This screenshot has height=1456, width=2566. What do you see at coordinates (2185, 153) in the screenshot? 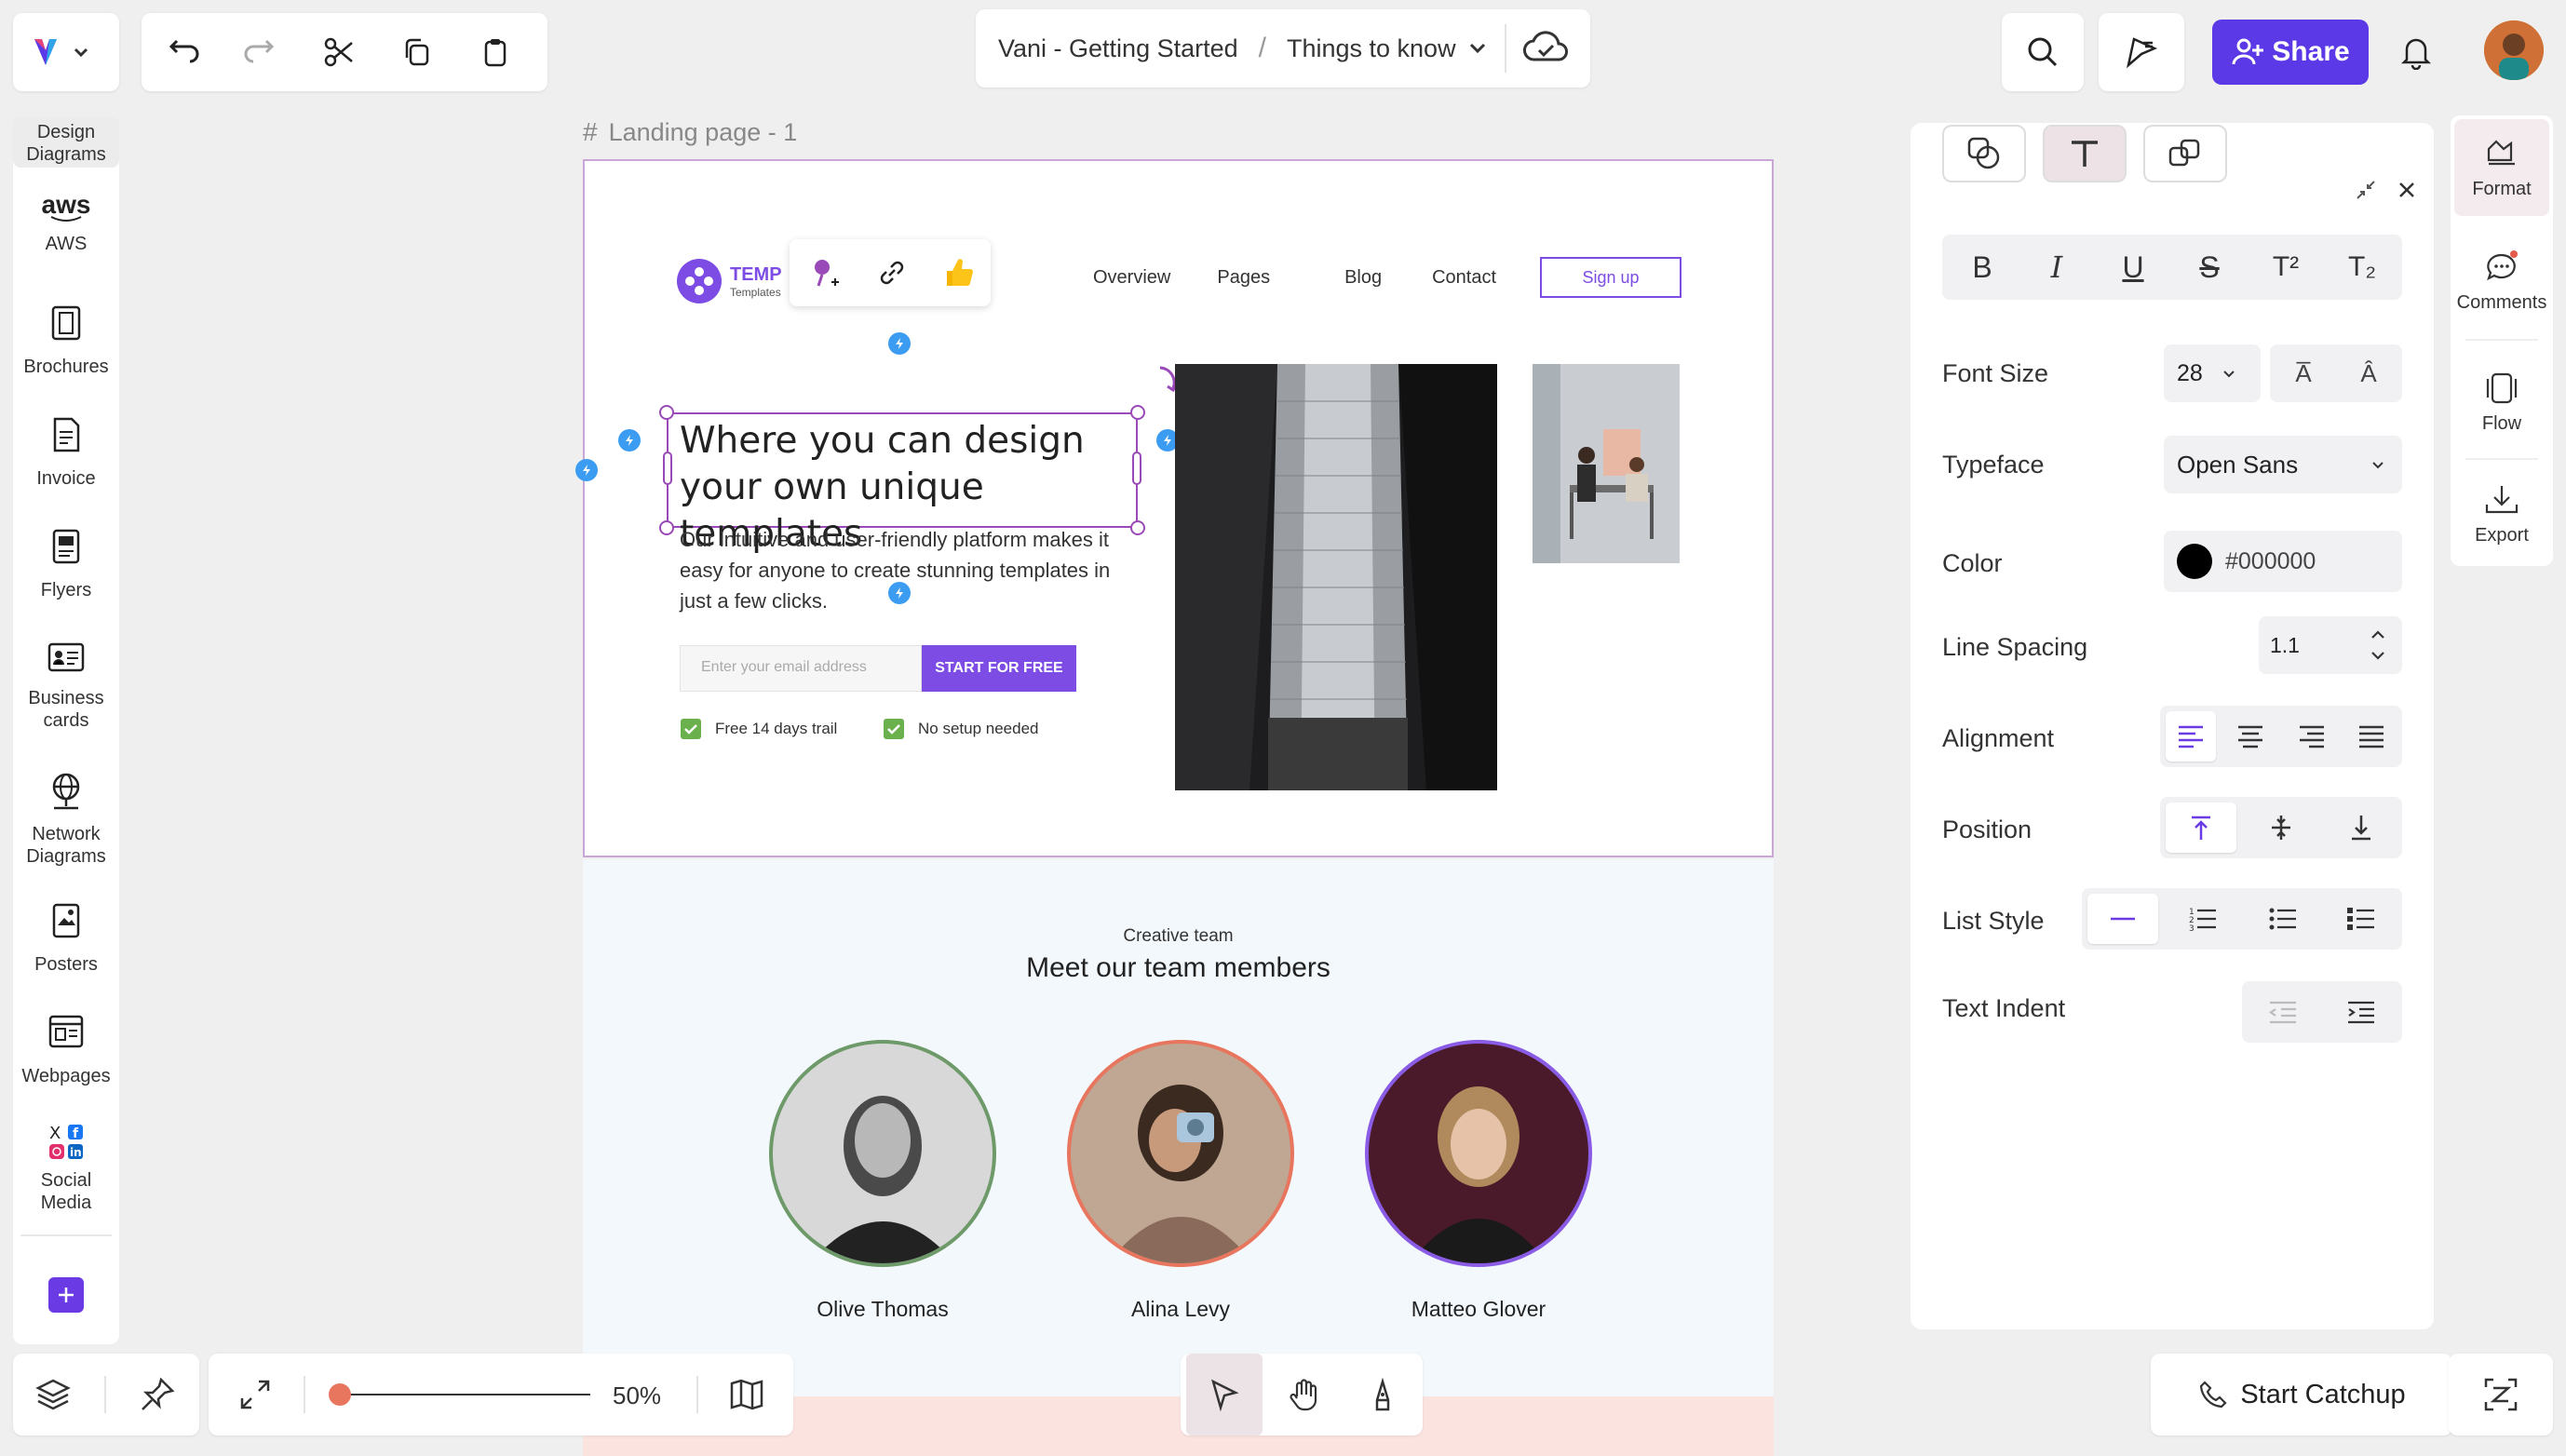
I see `tab-arrange` at bounding box center [2185, 153].